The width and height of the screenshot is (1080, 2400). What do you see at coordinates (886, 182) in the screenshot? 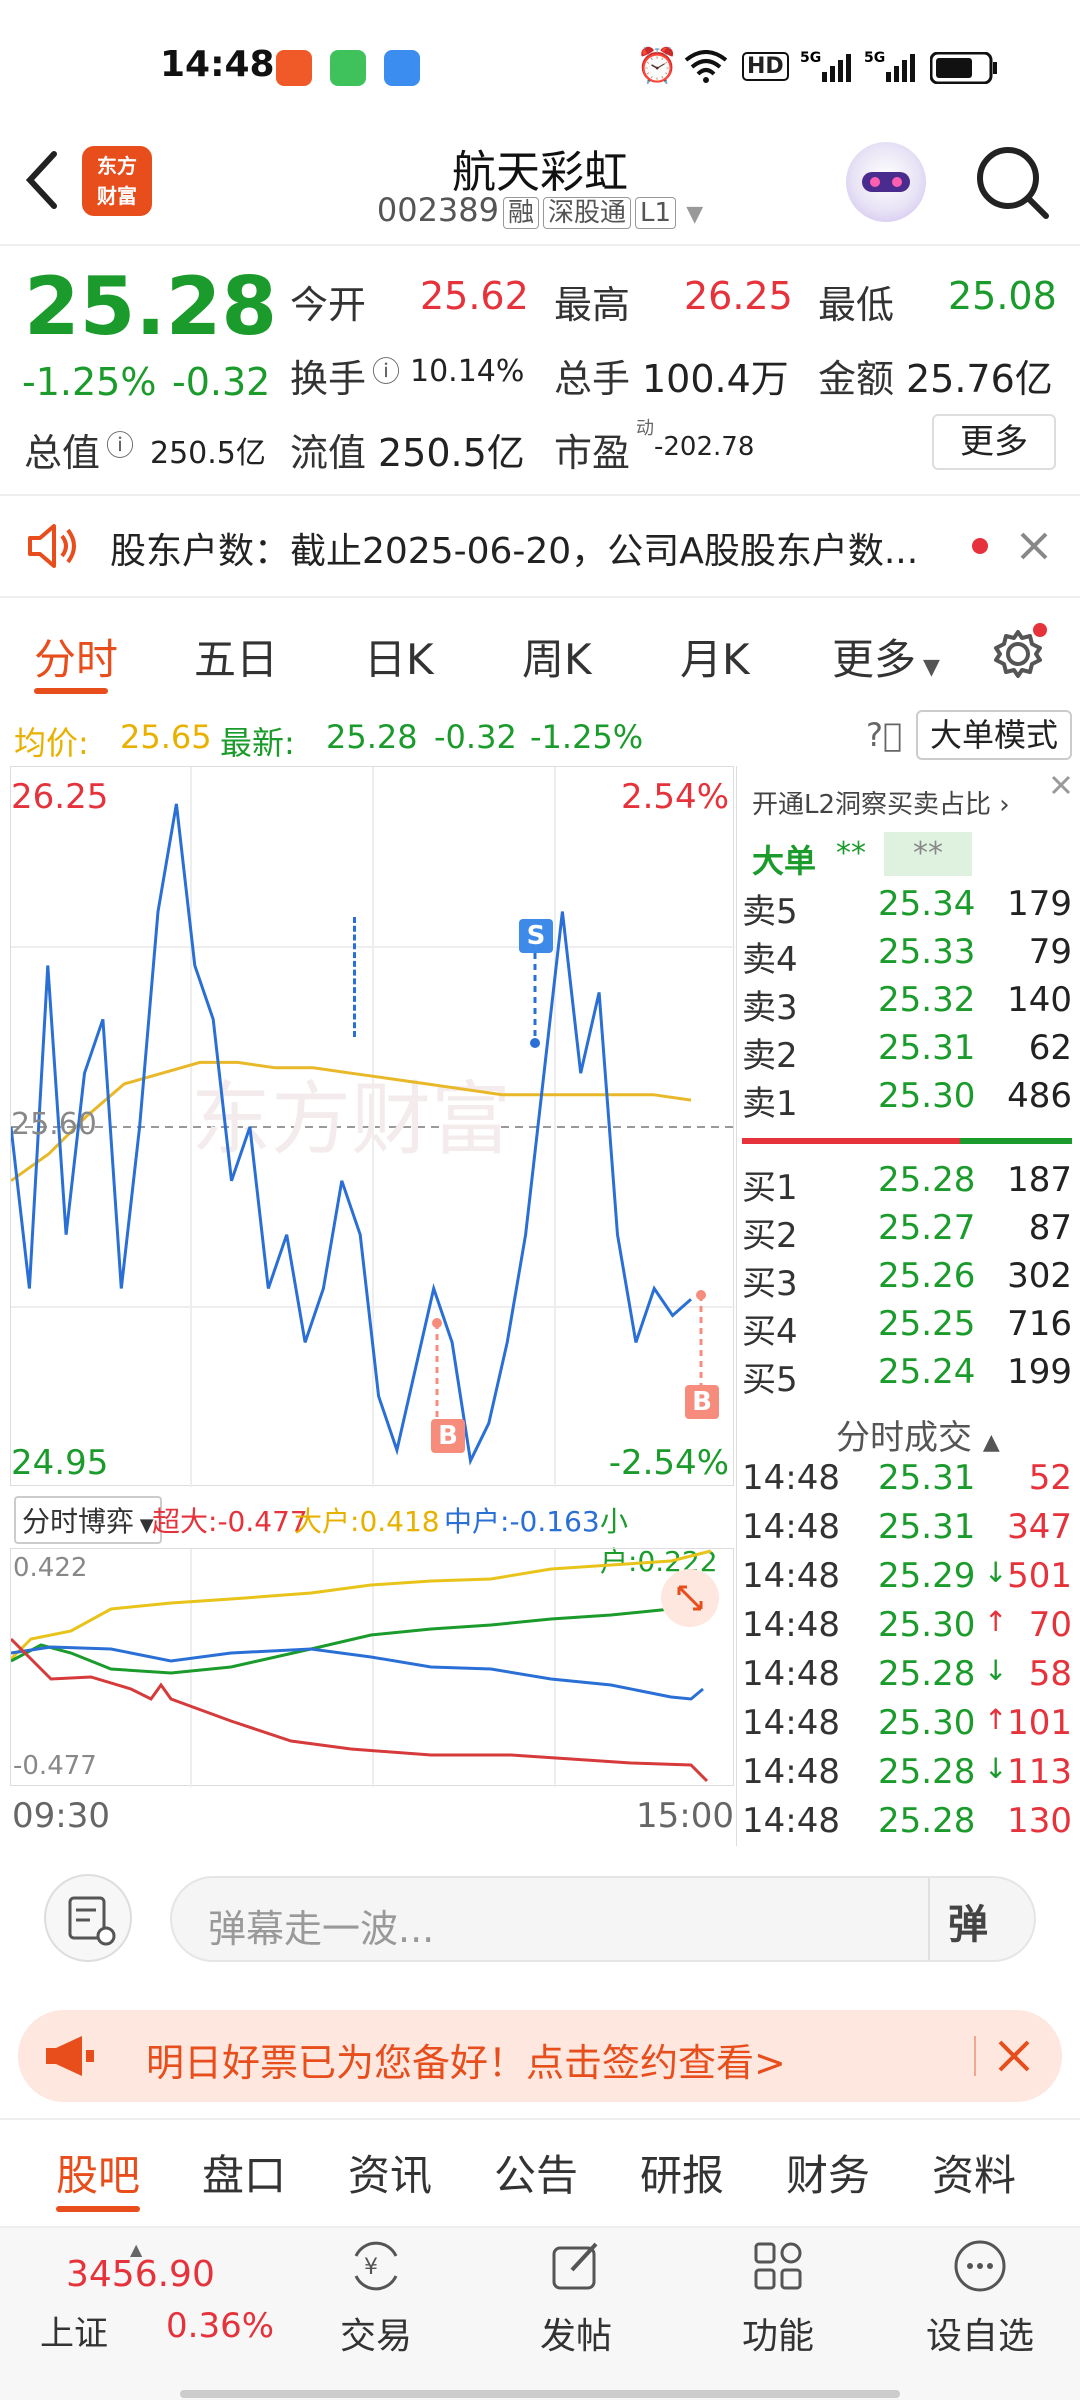
I see `robot-assistant-icon` at bounding box center [886, 182].